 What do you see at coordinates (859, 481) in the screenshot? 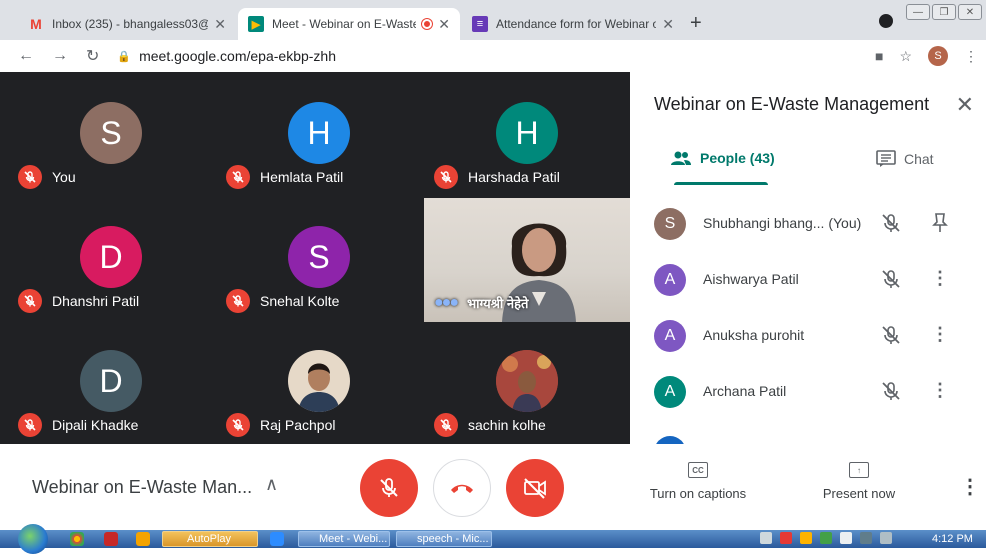
I see `present-now-button: ↑ Present now` at bounding box center [859, 481].